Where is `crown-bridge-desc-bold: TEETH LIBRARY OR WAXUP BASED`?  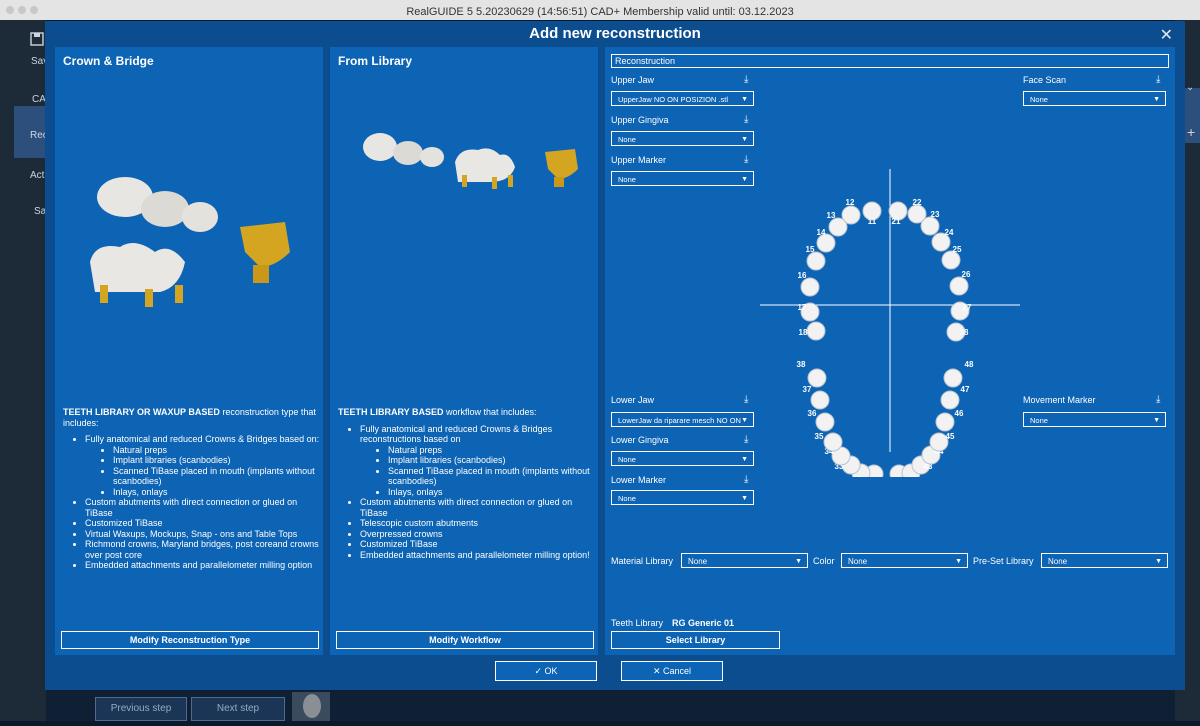 crown-bridge-desc-bold: TEETH LIBRARY OR WAXUP BASED is located at coordinates (141, 412).